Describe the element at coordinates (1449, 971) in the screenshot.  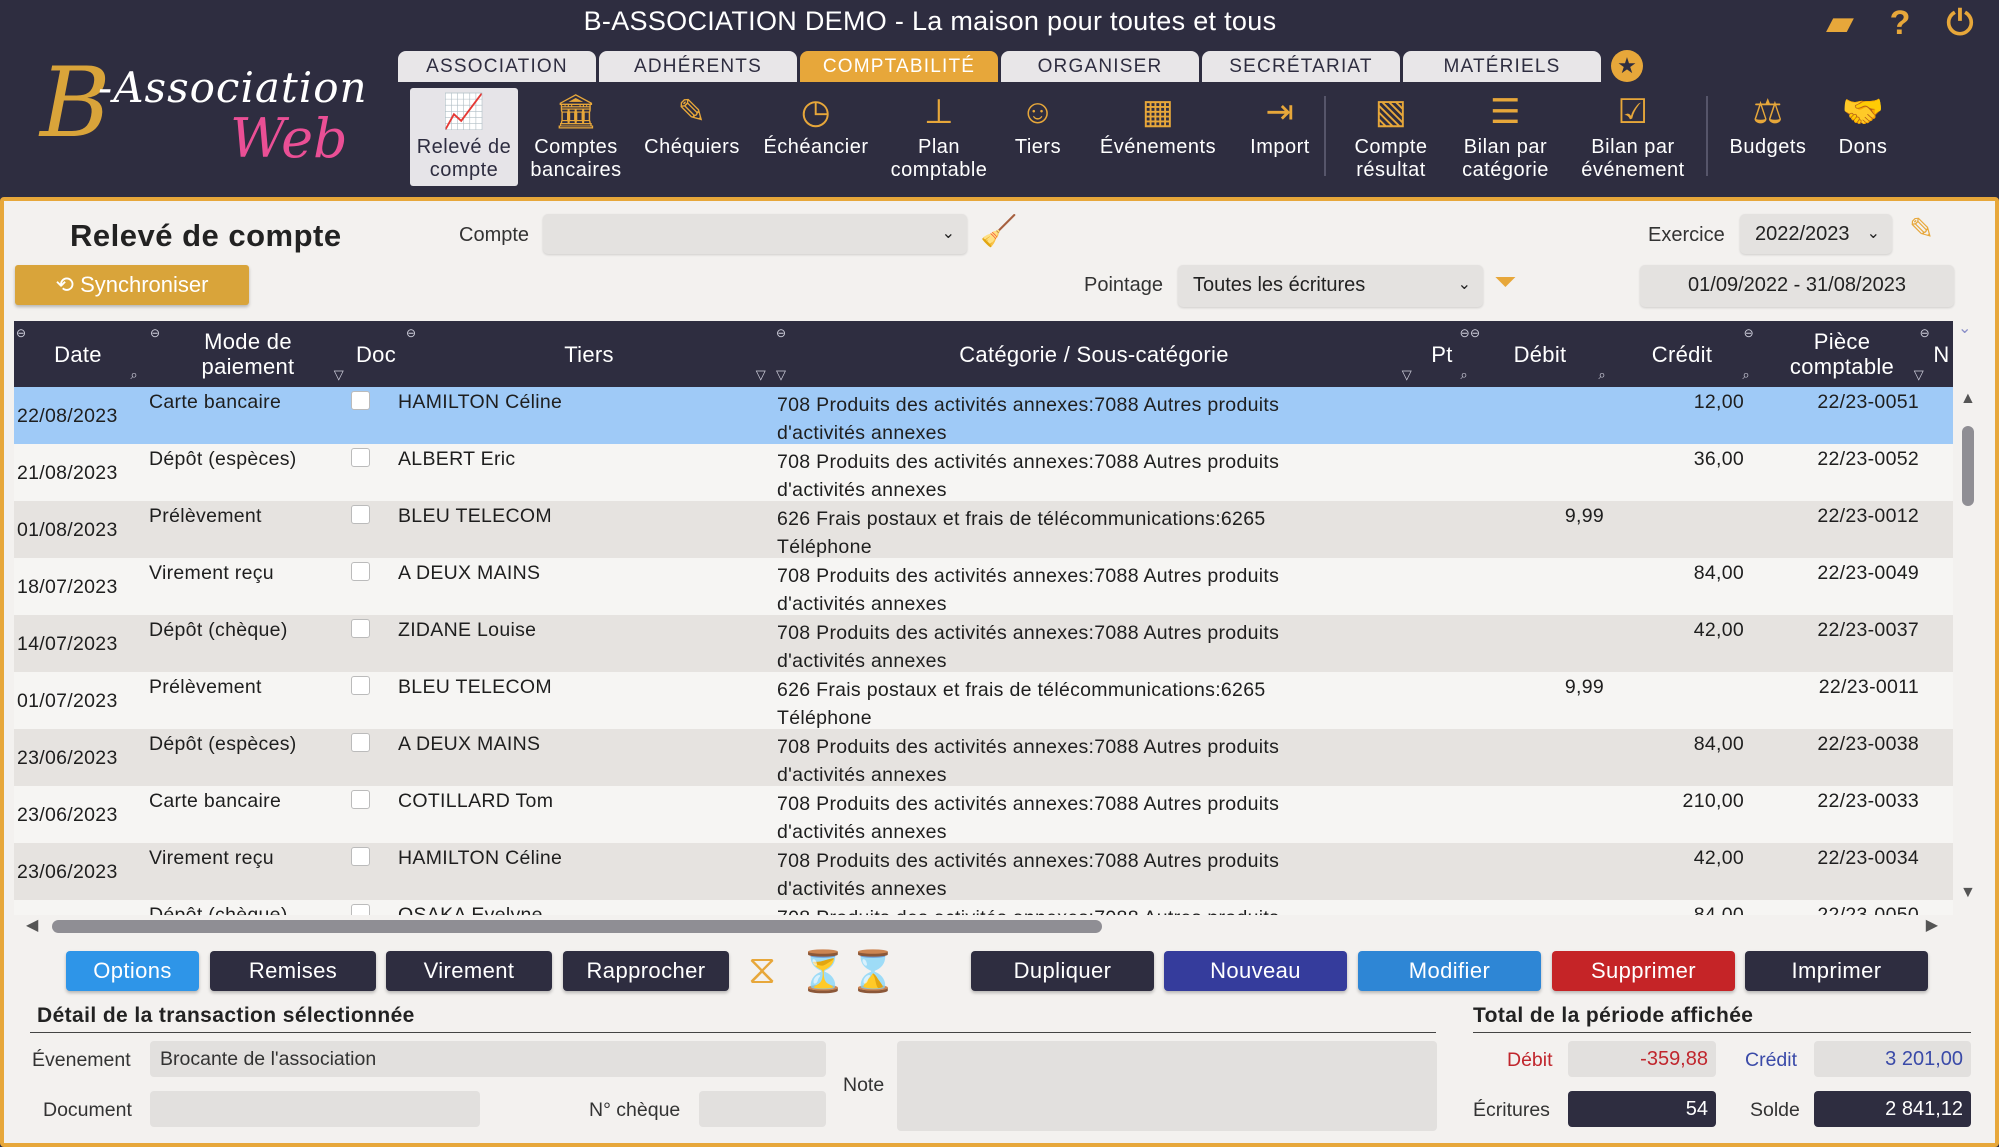
I see `modifier-button: Modifier` at that location.